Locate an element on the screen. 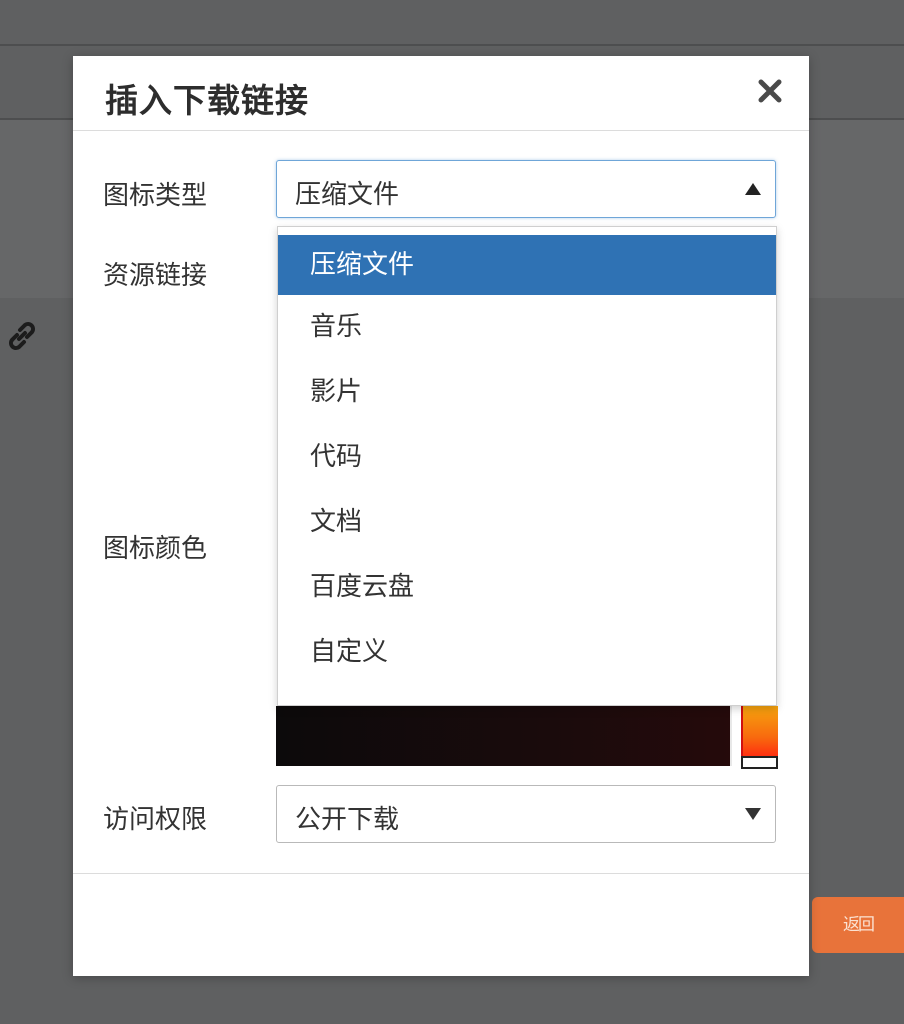 The height and width of the screenshot is (1024, 904). chevron-up-icon is located at coordinates (753, 189).